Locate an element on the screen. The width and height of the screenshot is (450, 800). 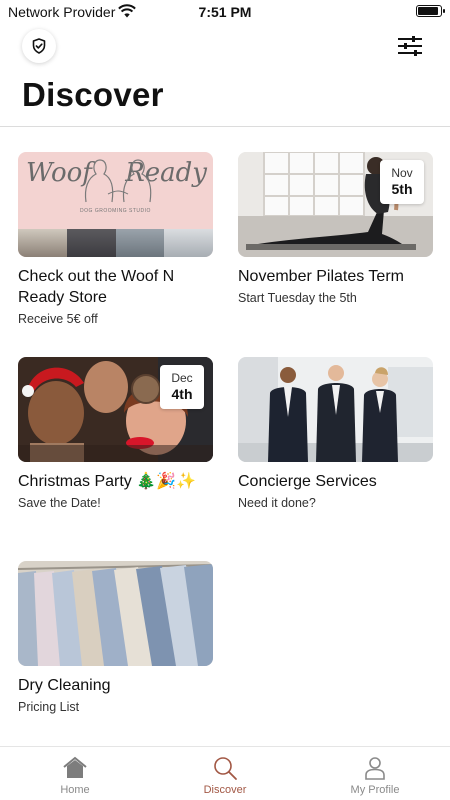
bottom-tab-bar: Home Discover My Profile is located at coordinates (225, 773).